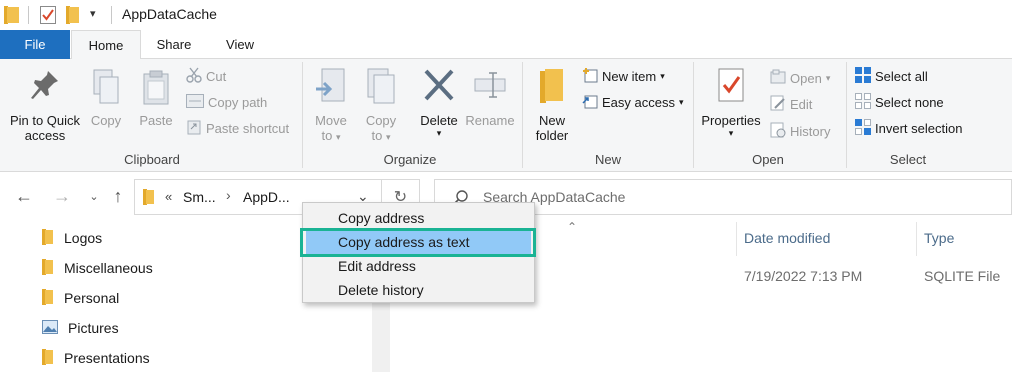 The width and height of the screenshot is (1012, 372). What do you see at coordinates (552, 105) in the screenshot?
I see `new-folder-button: New folder` at bounding box center [552, 105].